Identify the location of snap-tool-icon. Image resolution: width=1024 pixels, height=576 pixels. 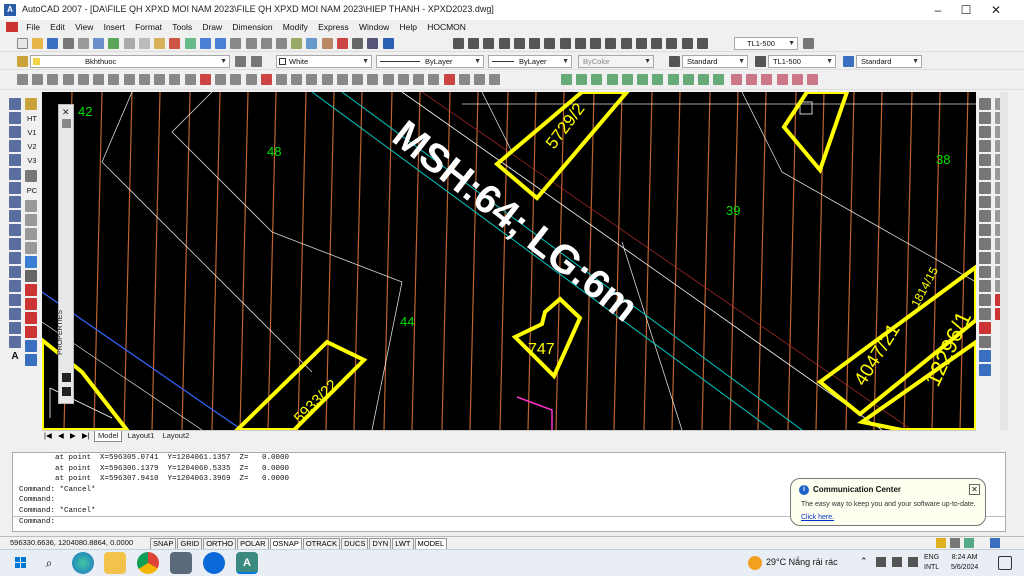
(31, 206).